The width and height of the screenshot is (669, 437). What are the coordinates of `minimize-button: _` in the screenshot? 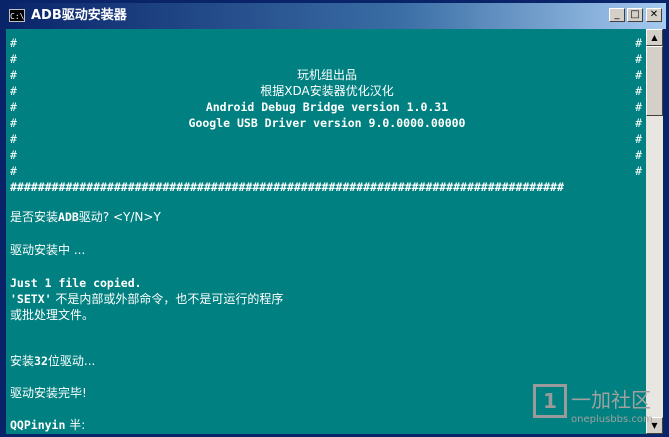 It's located at (617, 15).